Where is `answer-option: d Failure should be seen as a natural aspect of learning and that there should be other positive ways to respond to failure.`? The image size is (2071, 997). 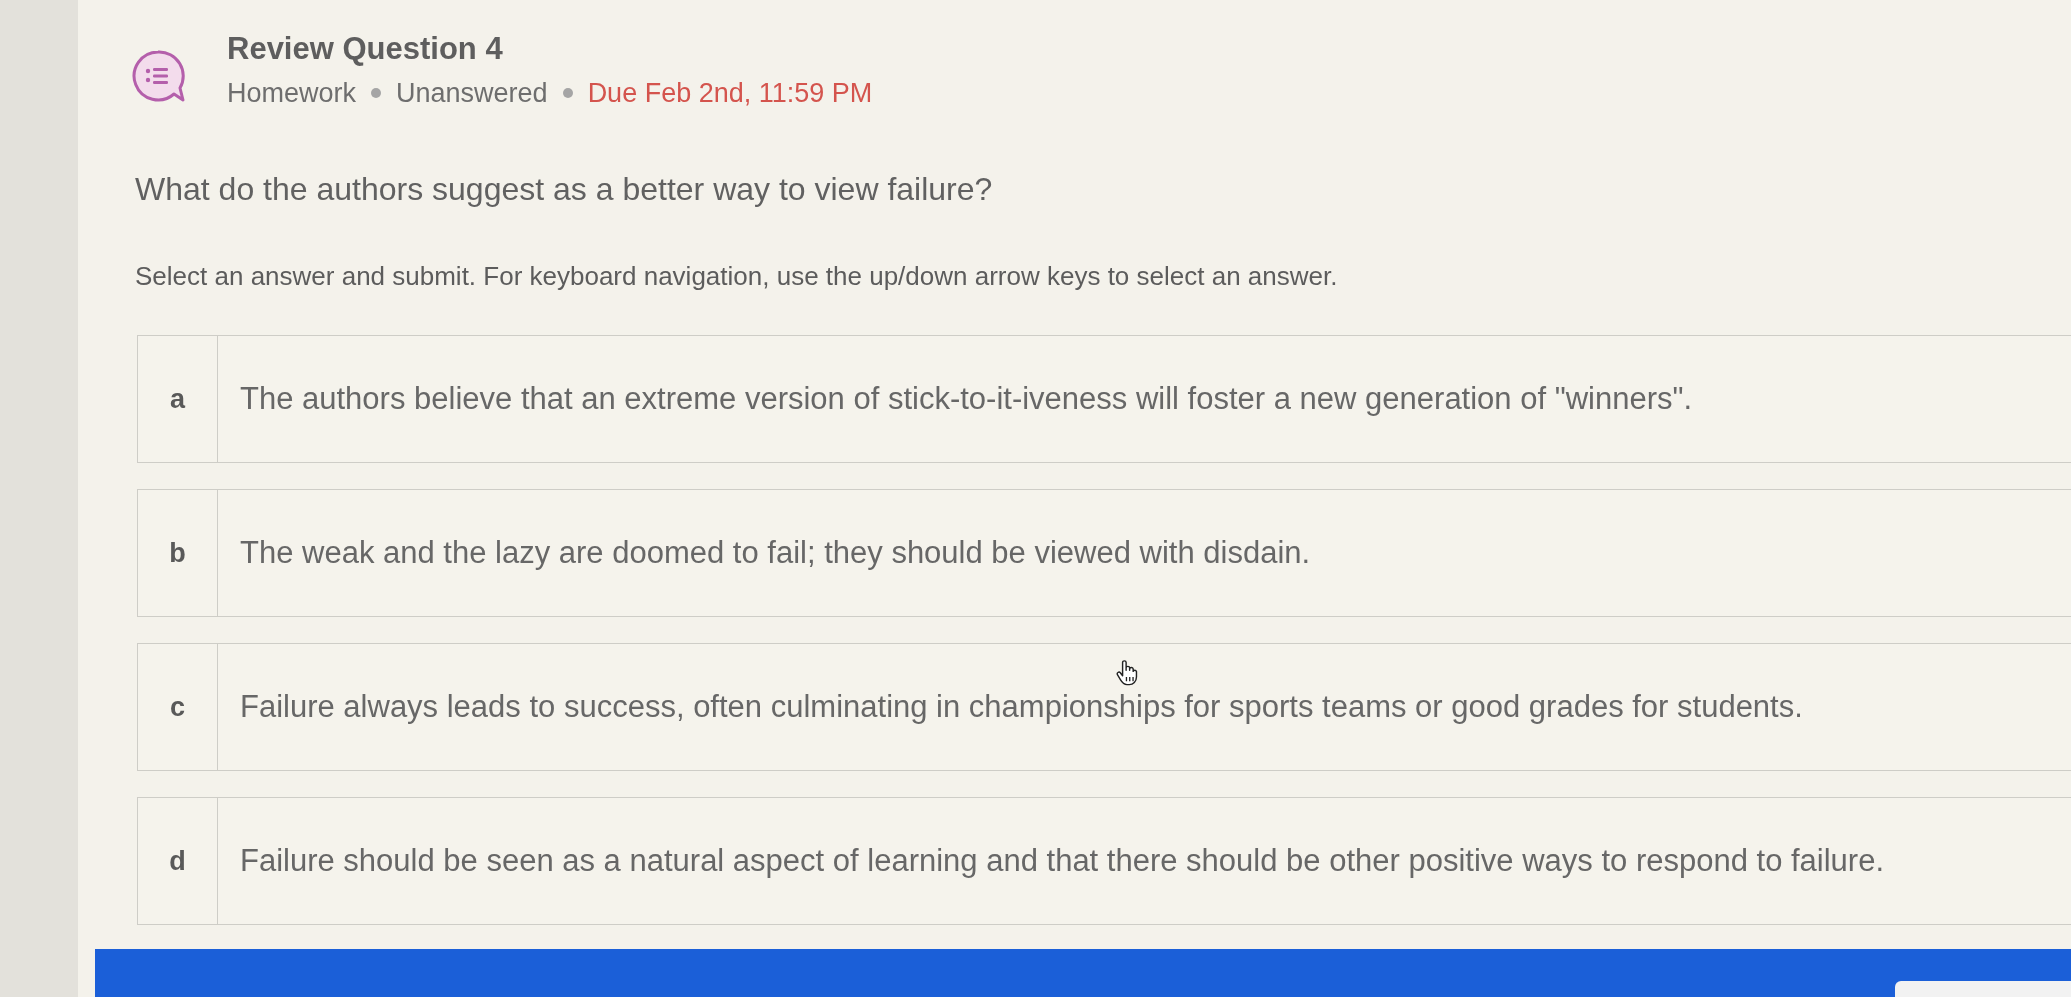 answer-option: d Failure should be seen as a natural aspect of learning and that there should be other positive ways to respond to failure. is located at coordinates (1104, 861).